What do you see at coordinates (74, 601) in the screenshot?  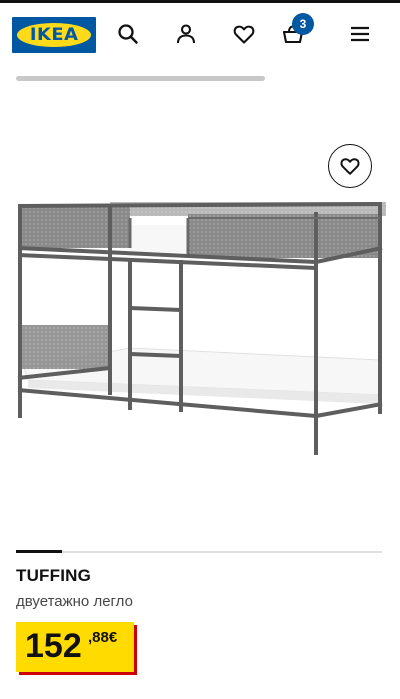 I see `product-description: двуетажно легло` at bounding box center [74, 601].